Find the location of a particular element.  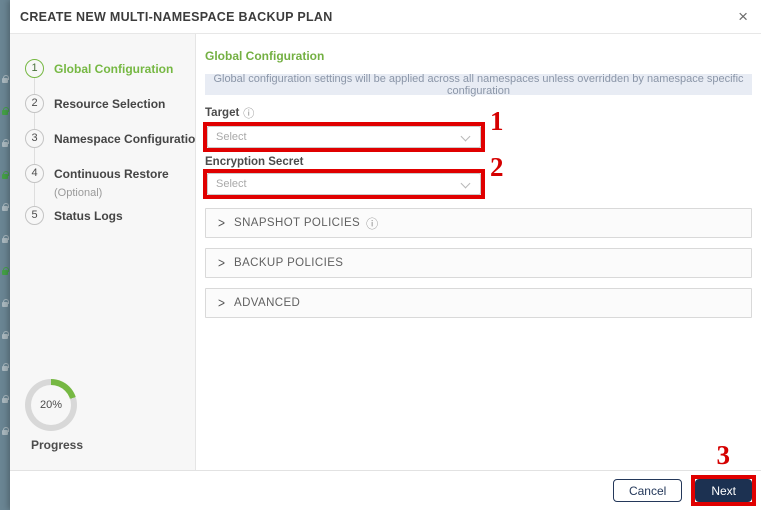

step-number-badge: 5 is located at coordinates (34, 215).